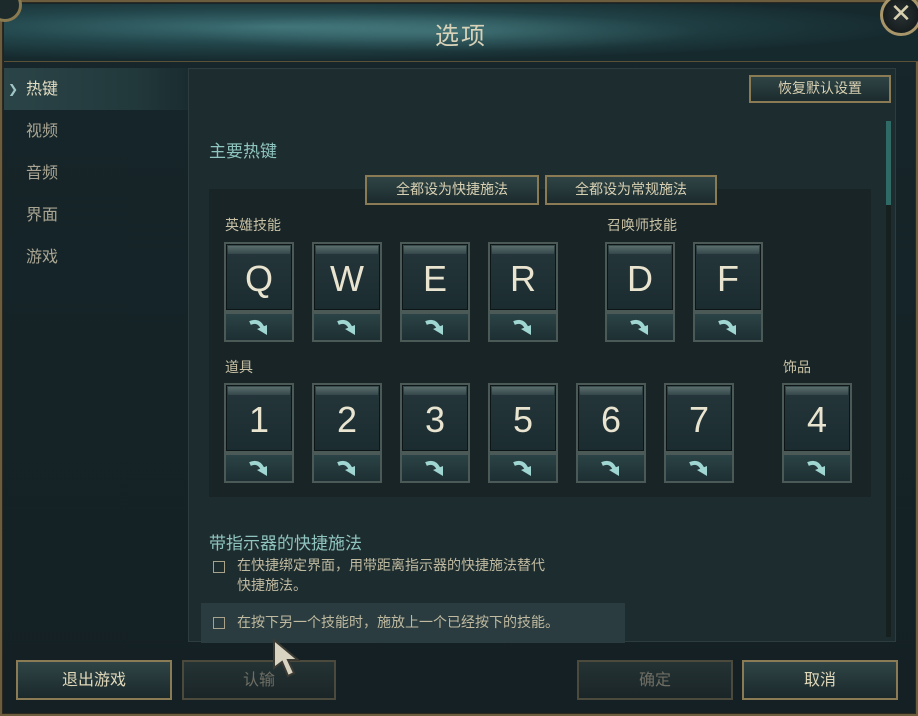 Image resolution: width=918 pixels, height=716 pixels. What do you see at coordinates (94, 680) in the screenshot?
I see `exit-game-button: 退出游戏` at bounding box center [94, 680].